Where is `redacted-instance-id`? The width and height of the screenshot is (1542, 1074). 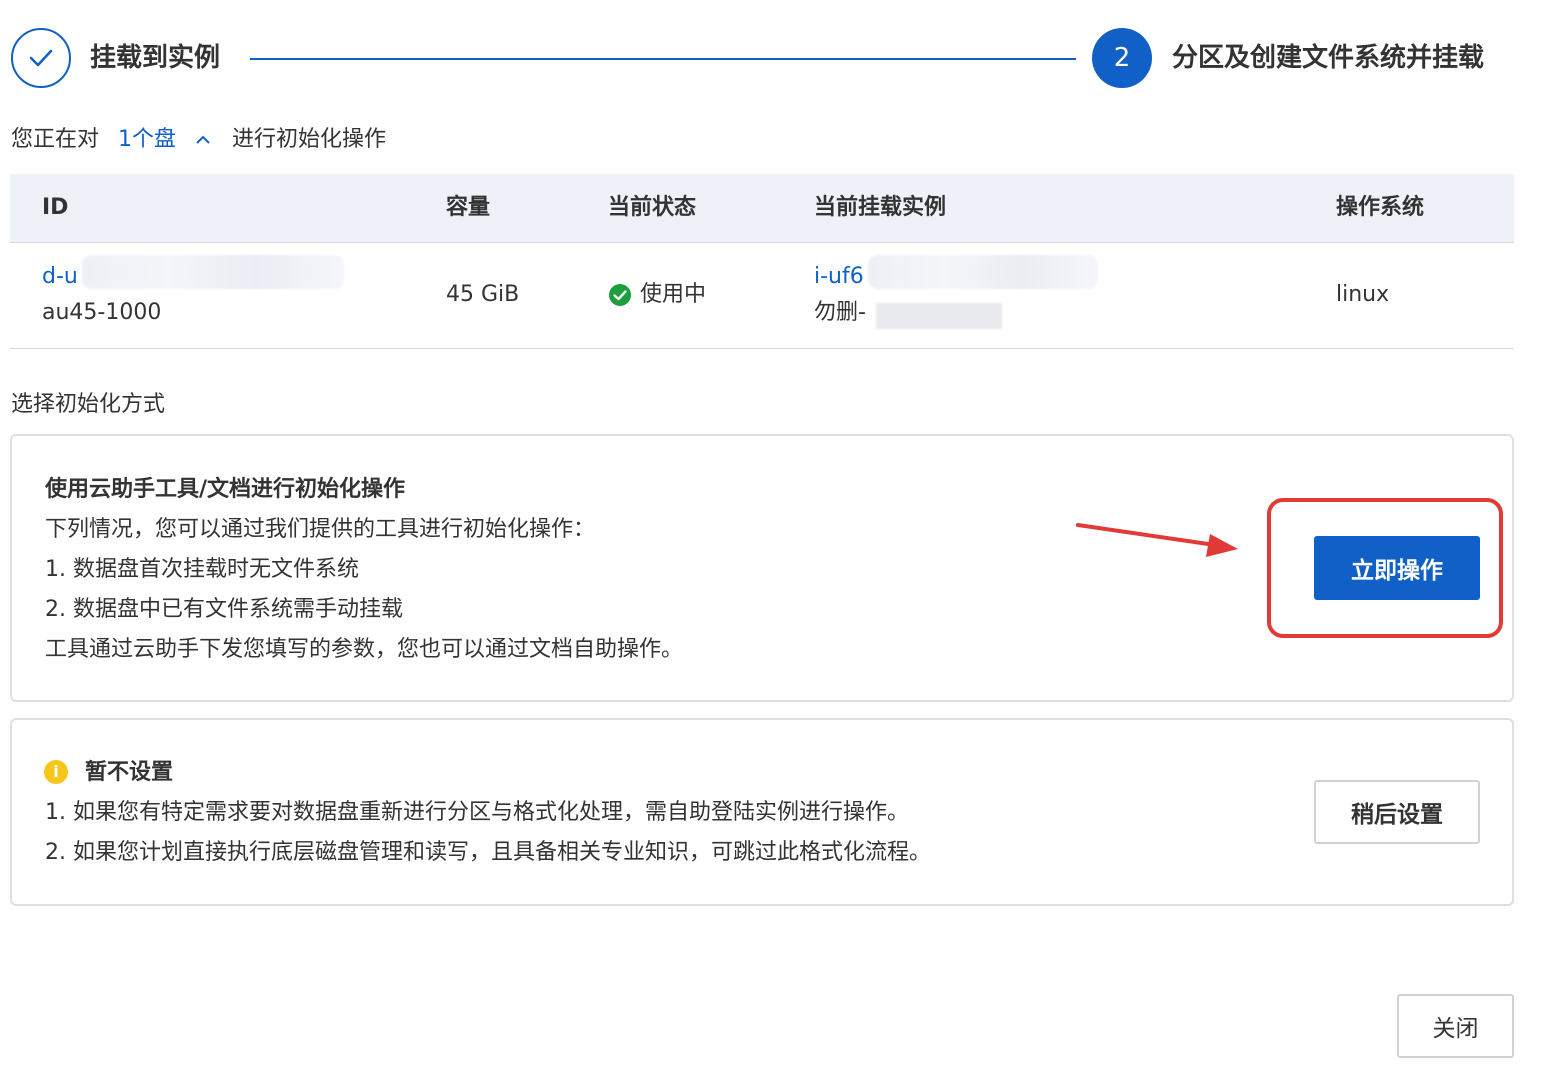 redacted-instance-id is located at coordinates (983, 272).